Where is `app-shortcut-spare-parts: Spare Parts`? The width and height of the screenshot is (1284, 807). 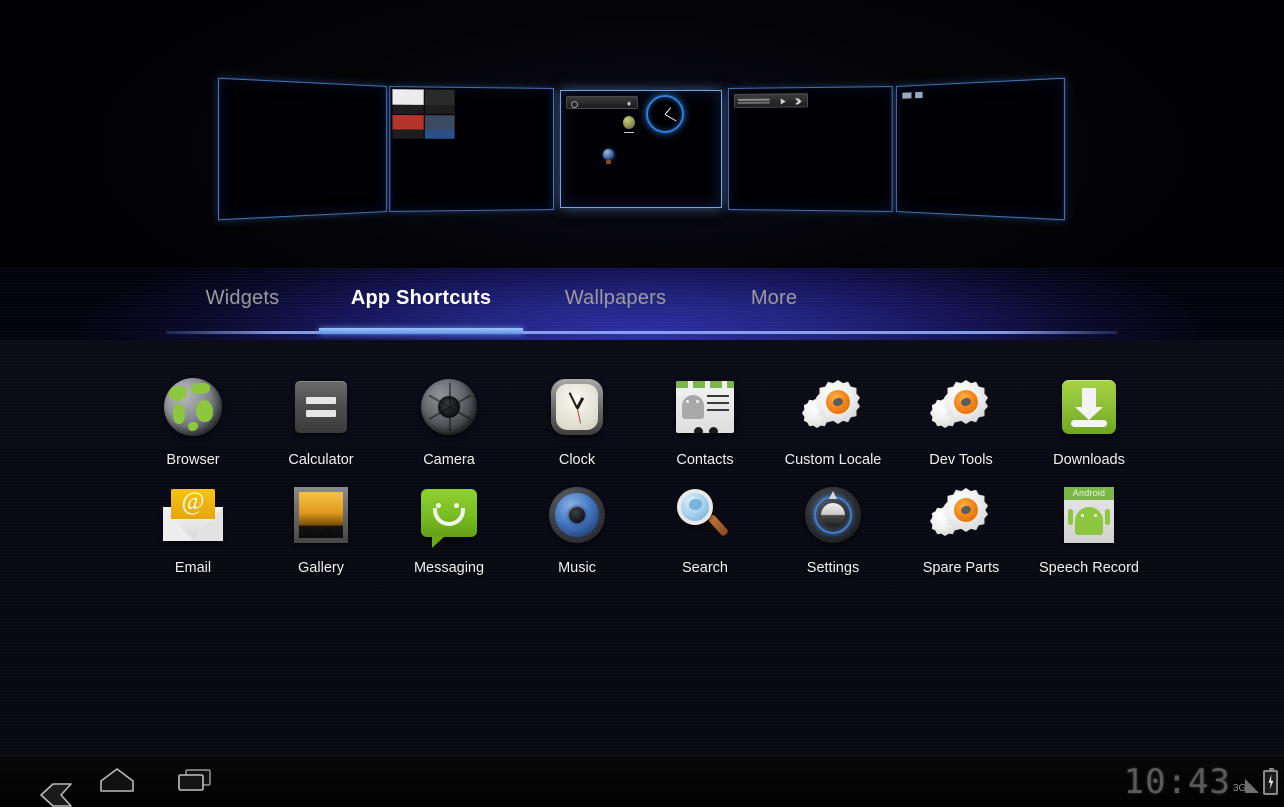 app-shortcut-spare-parts: Spare Parts is located at coordinates (961, 533).